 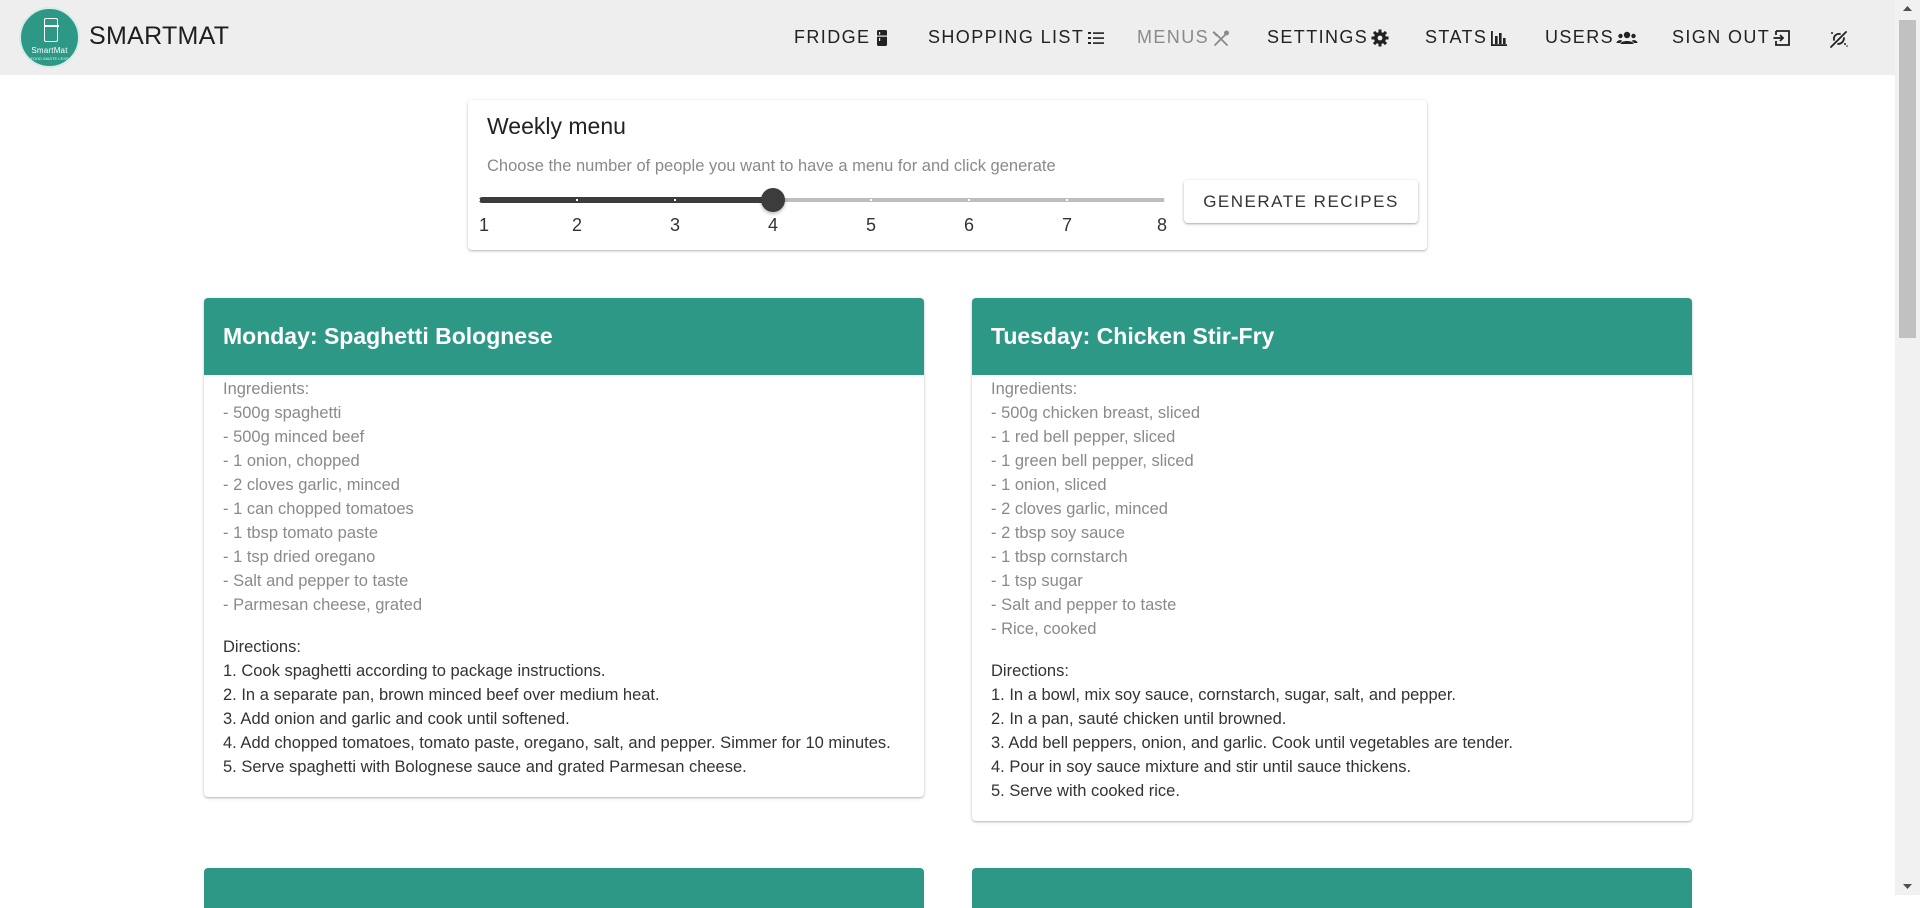 I want to click on logo-subtext: FOOD WASTE LESS, so click(x=49, y=58).